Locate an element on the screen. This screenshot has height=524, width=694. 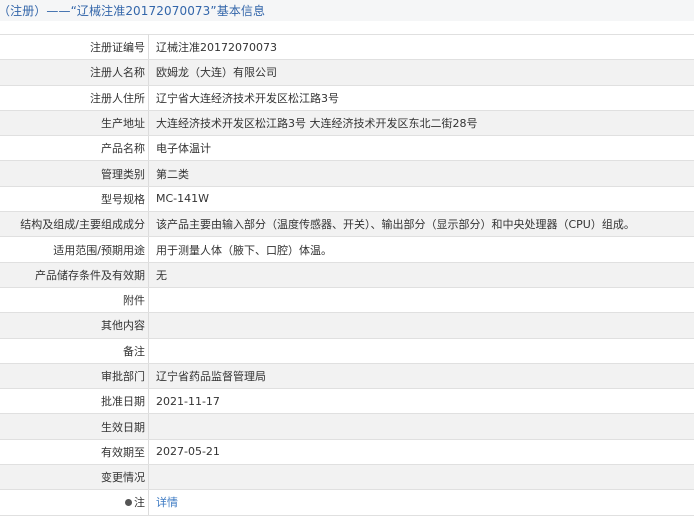
table-row: 产品储存条件及有效期 无 is located at coordinates (347, 274).